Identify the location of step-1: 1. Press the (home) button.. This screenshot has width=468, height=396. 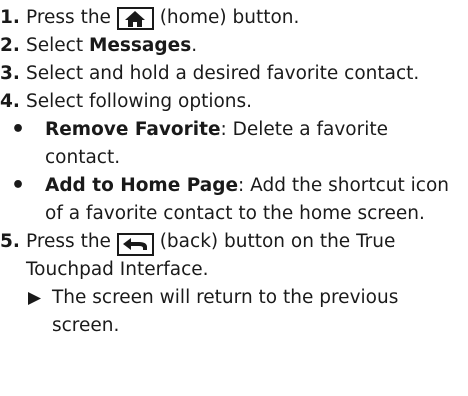
(234, 18).